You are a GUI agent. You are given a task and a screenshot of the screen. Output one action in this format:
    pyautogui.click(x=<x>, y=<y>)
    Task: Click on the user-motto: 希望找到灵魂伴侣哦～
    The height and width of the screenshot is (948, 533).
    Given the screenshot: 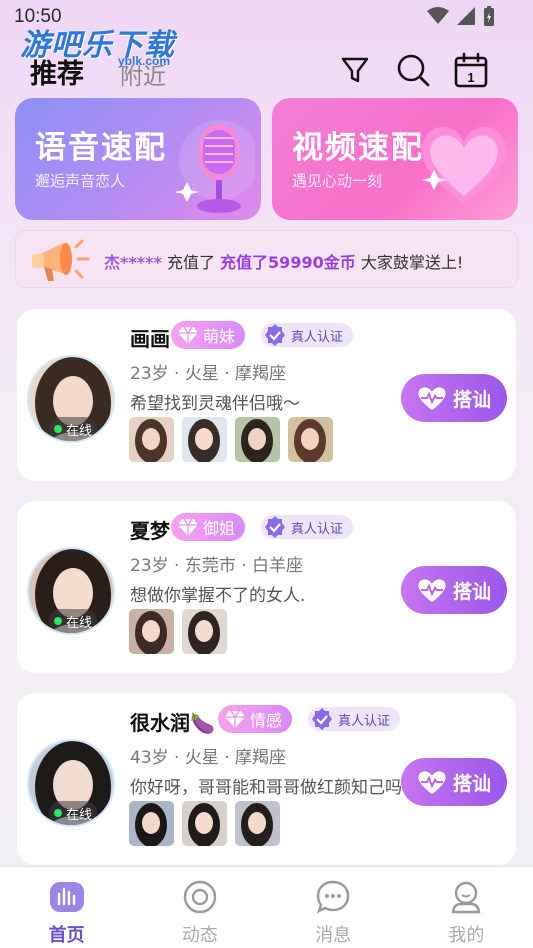 What is the action you would take?
    pyautogui.click(x=215, y=404)
    